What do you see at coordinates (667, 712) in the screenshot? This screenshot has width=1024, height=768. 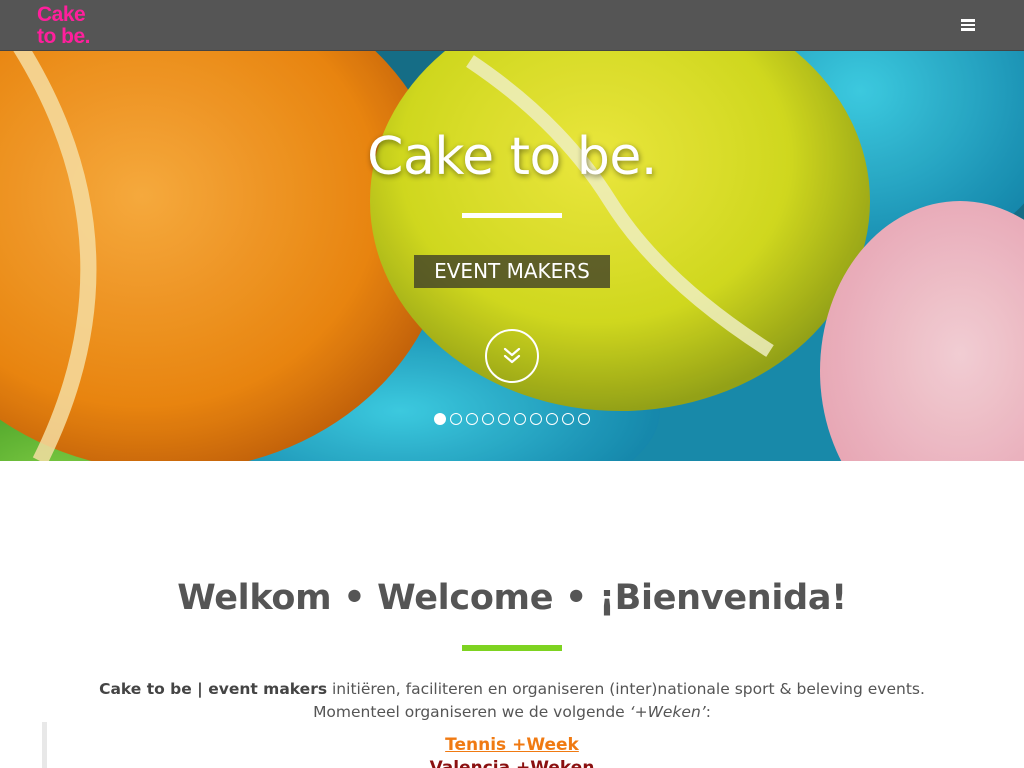 I see `intro-emphasis: ‘+Weken’` at bounding box center [667, 712].